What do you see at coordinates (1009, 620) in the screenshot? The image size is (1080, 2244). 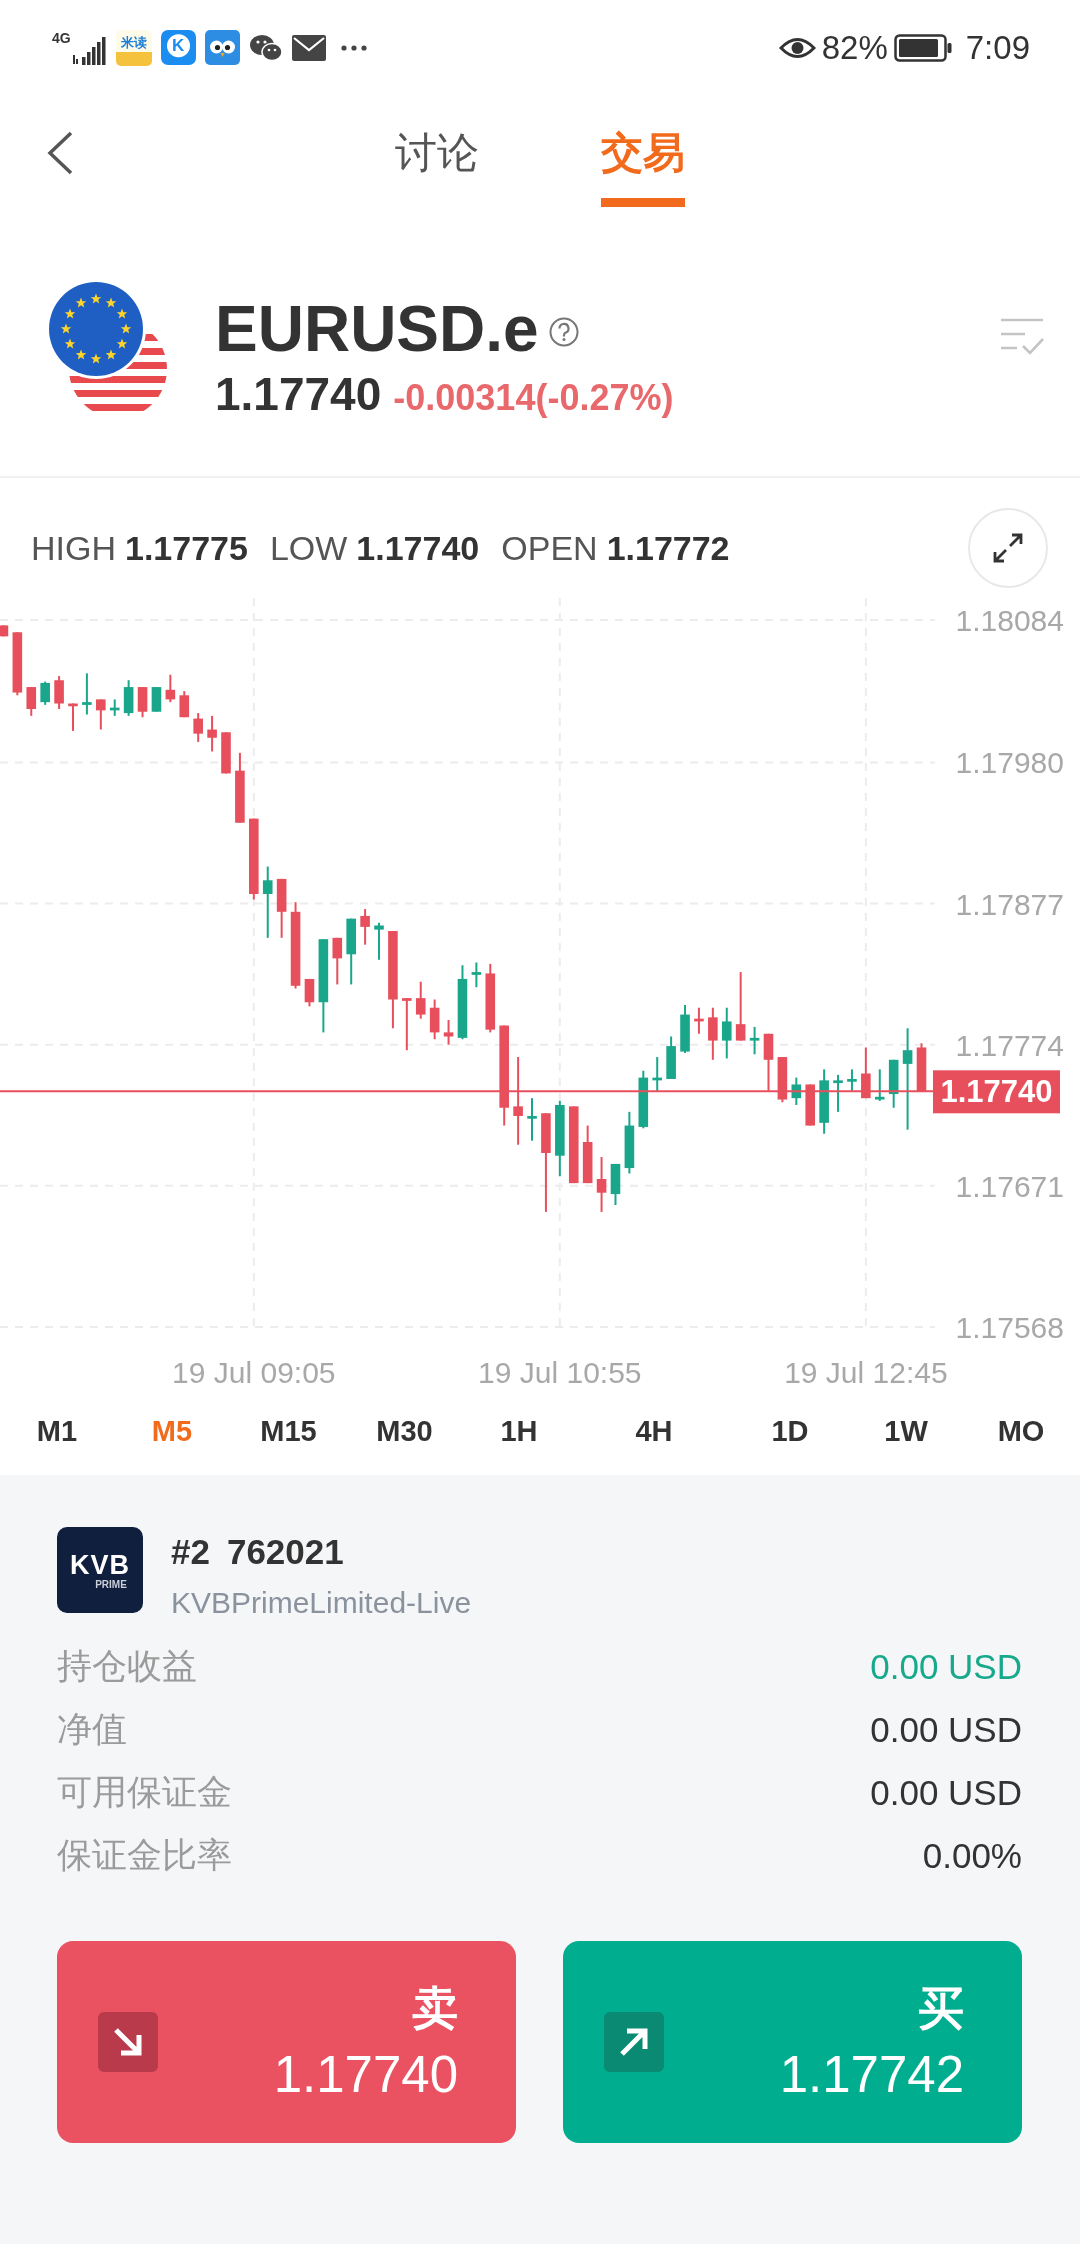 I see `price-axis-label: 1.18084` at bounding box center [1009, 620].